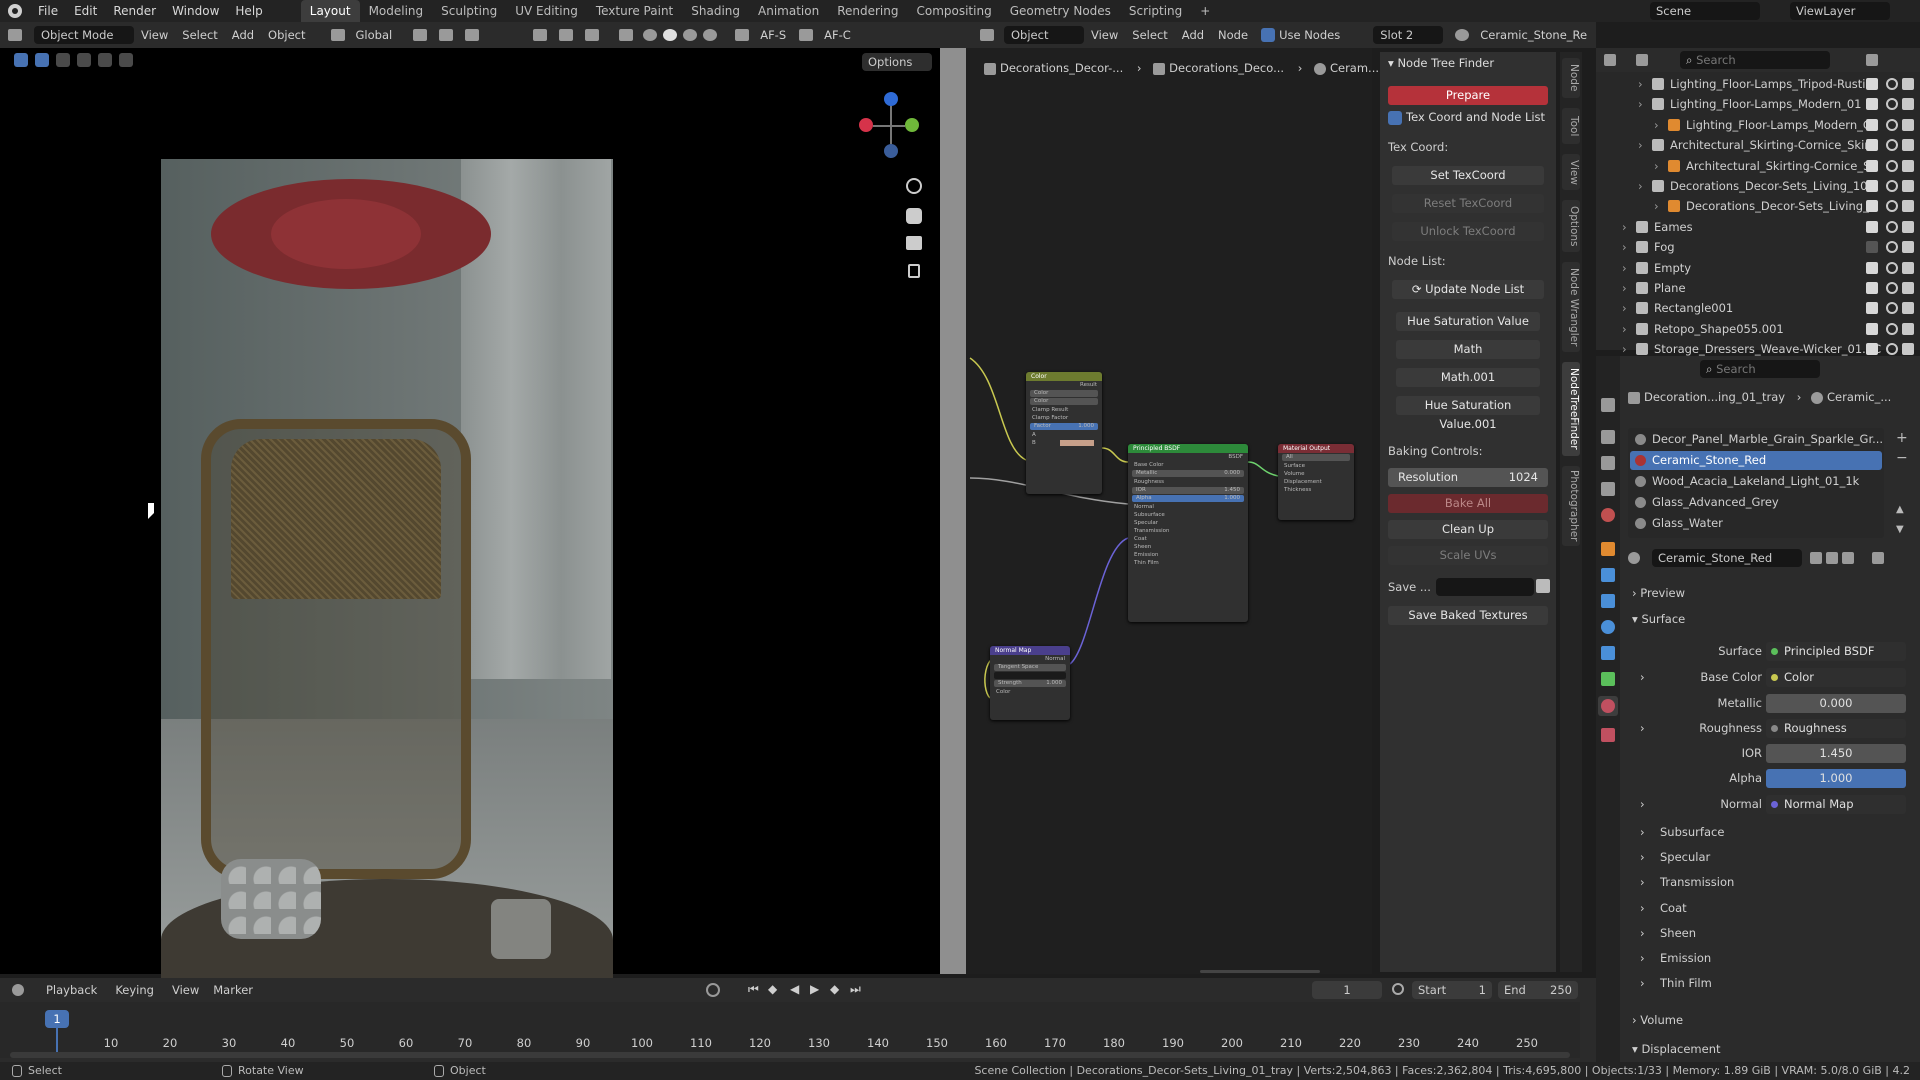 The width and height of the screenshot is (1920, 1080). I want to click on gizmo-x-icon, so click(866, 125).